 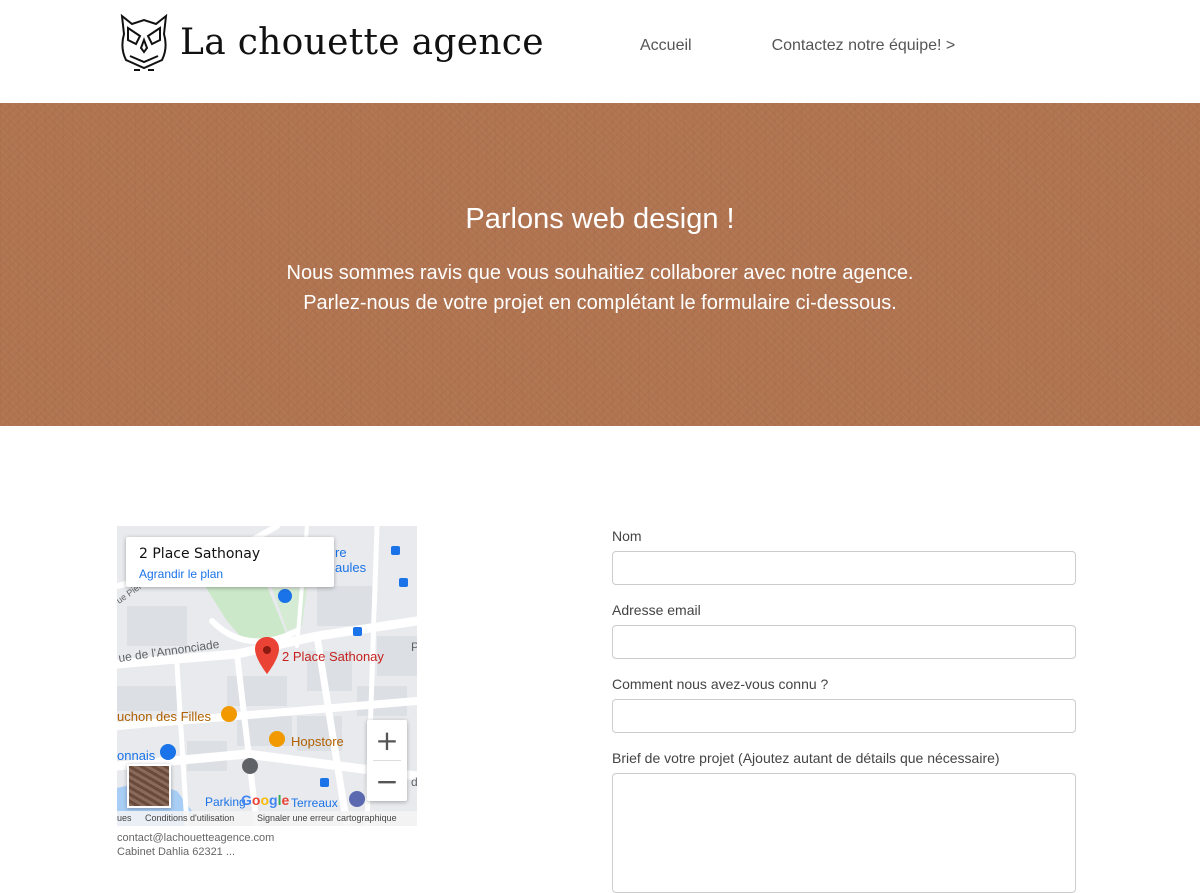 I want to click on street-label: d, so click(x=414, y=782).